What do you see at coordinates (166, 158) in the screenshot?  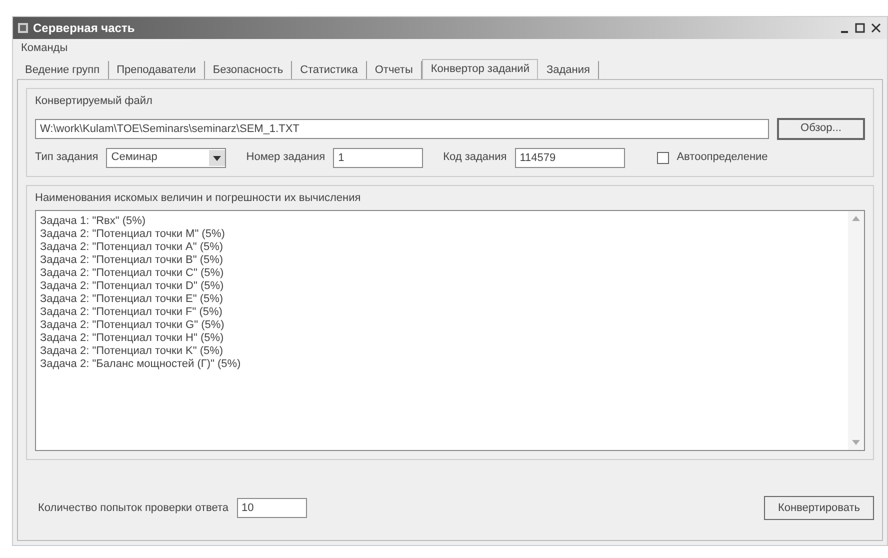 I see `task-type-dropdown: Семинар` at bounding box center [166, 158].